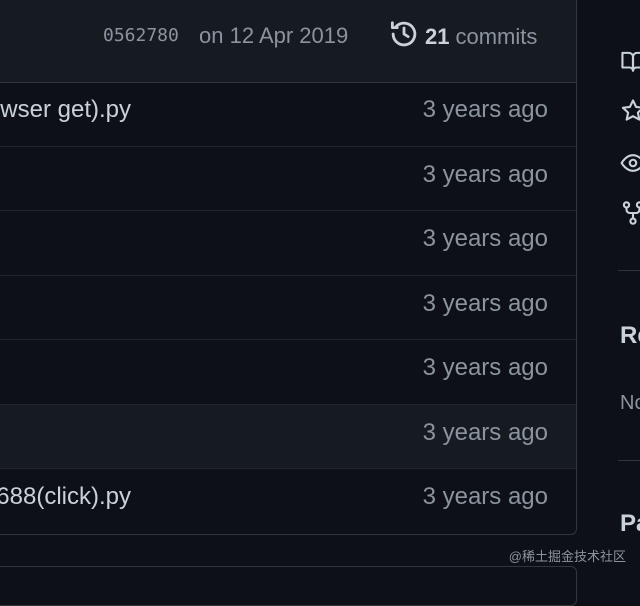 This screenshot has height=606, width=640. Describe the element at coordinates (496, 36) in the screenshot. I see `commits-label: commits` at that location.